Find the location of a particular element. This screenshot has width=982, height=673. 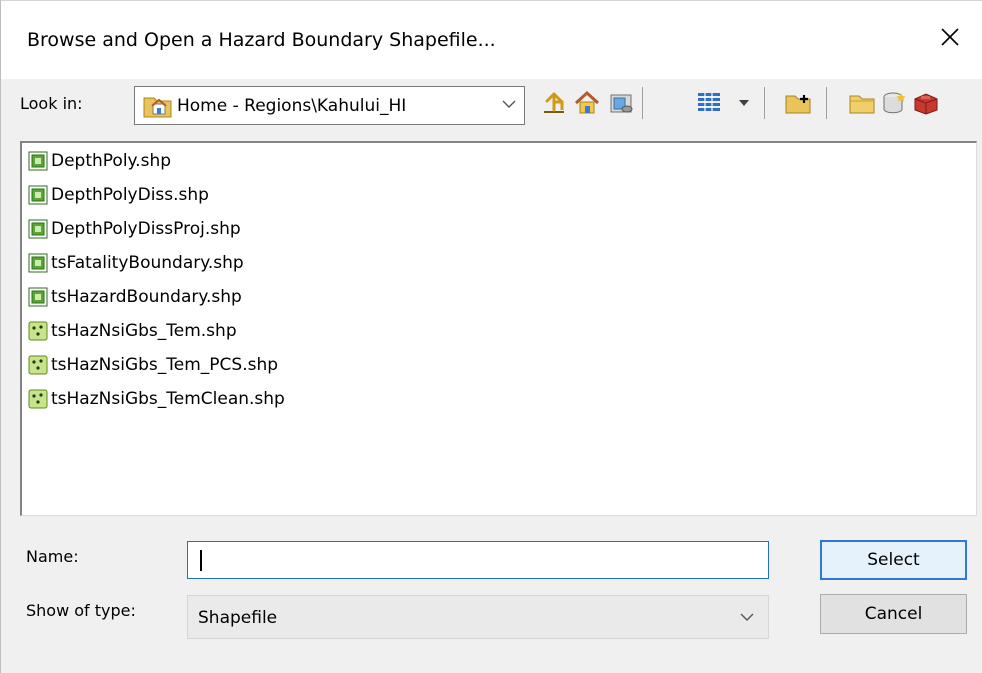

file-name: tsHazNsiGbs_TemClean.shp is located at coordinates (168, 399).